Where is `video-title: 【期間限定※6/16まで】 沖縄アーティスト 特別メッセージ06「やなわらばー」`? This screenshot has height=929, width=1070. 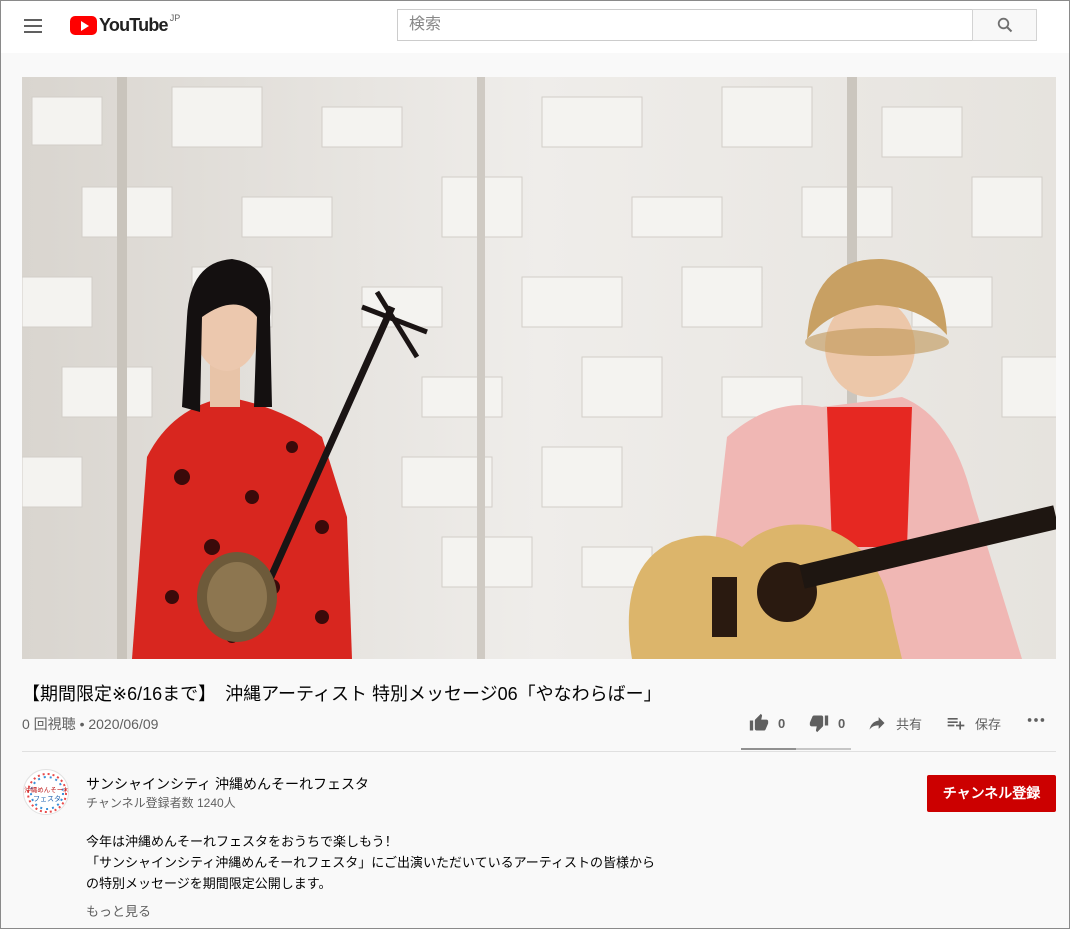 video-title: 【期間限定※6/16まで】 沖縄アーティスト 特別メッセージ06「やなわらばー」 is located at coordinates (342, 694).